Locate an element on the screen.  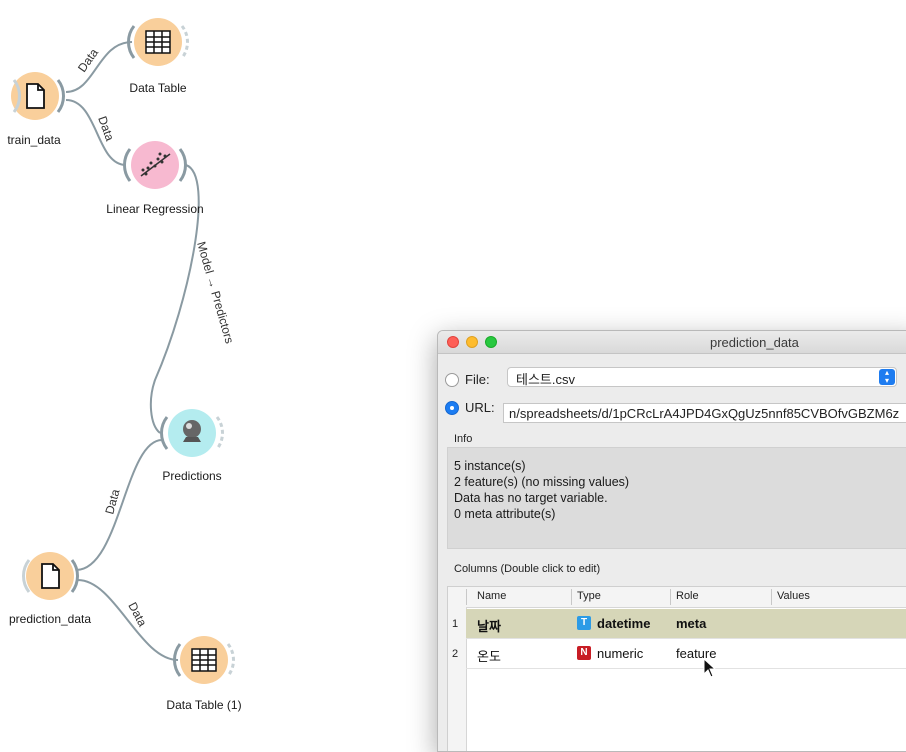
link-label-lr-pred: Model → Predictors is located at coordinates (215, 292).